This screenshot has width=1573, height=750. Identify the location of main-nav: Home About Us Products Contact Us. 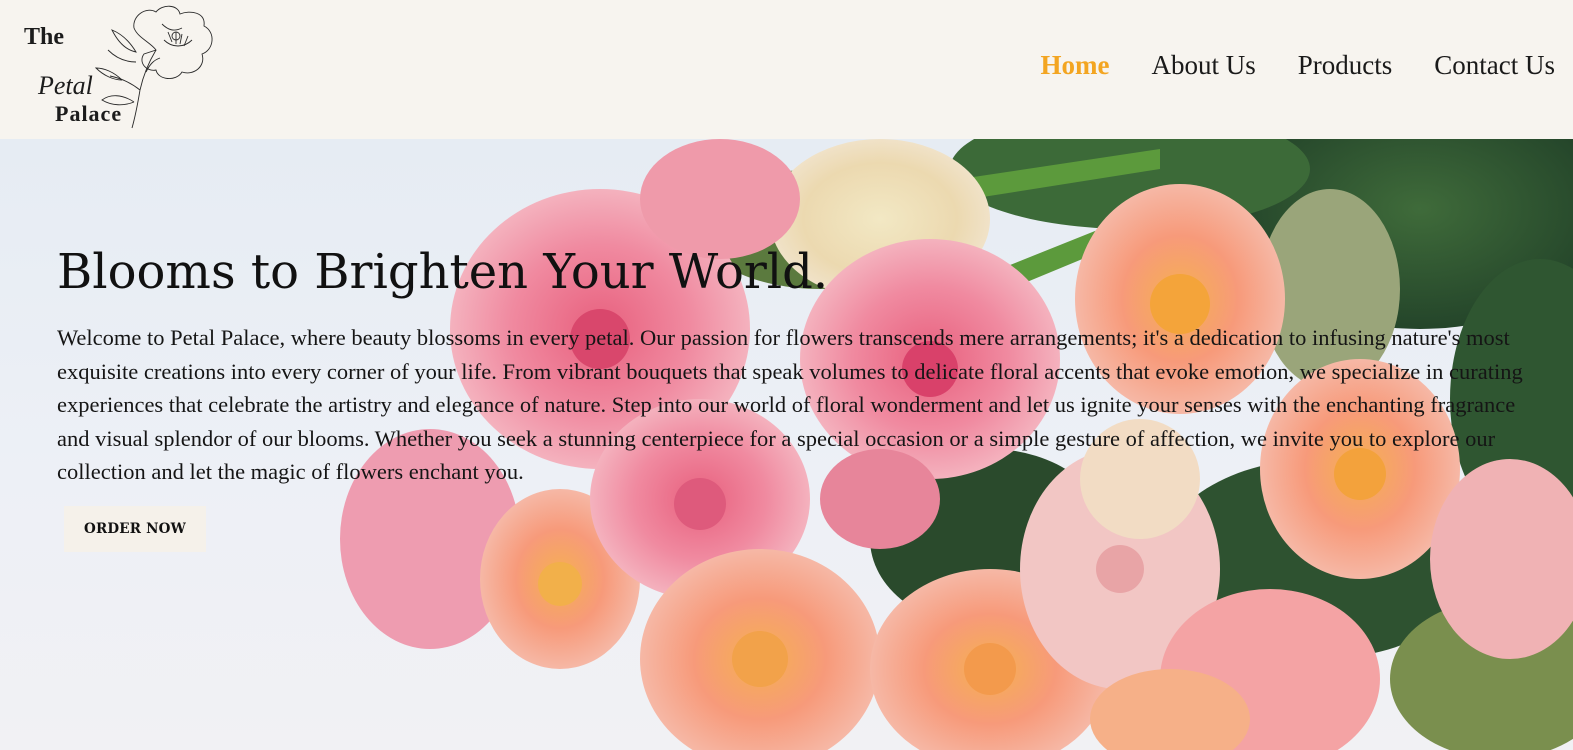
(1298, 65).